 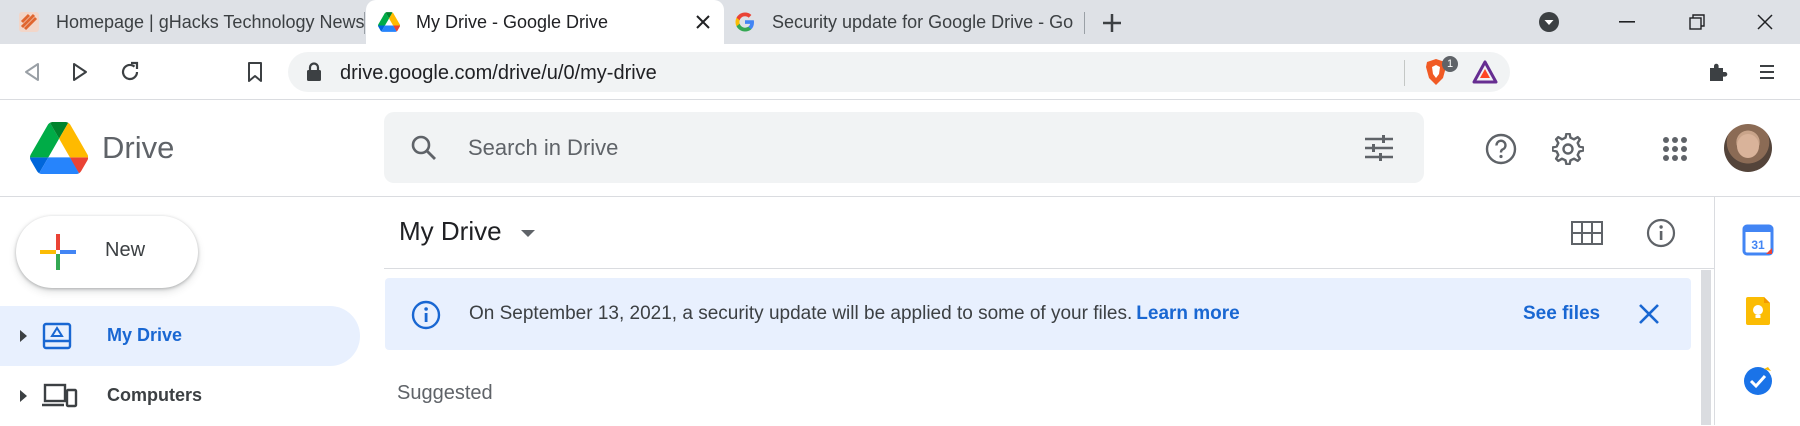 I want to click on scrollbar, so click(x=1706, y=347).